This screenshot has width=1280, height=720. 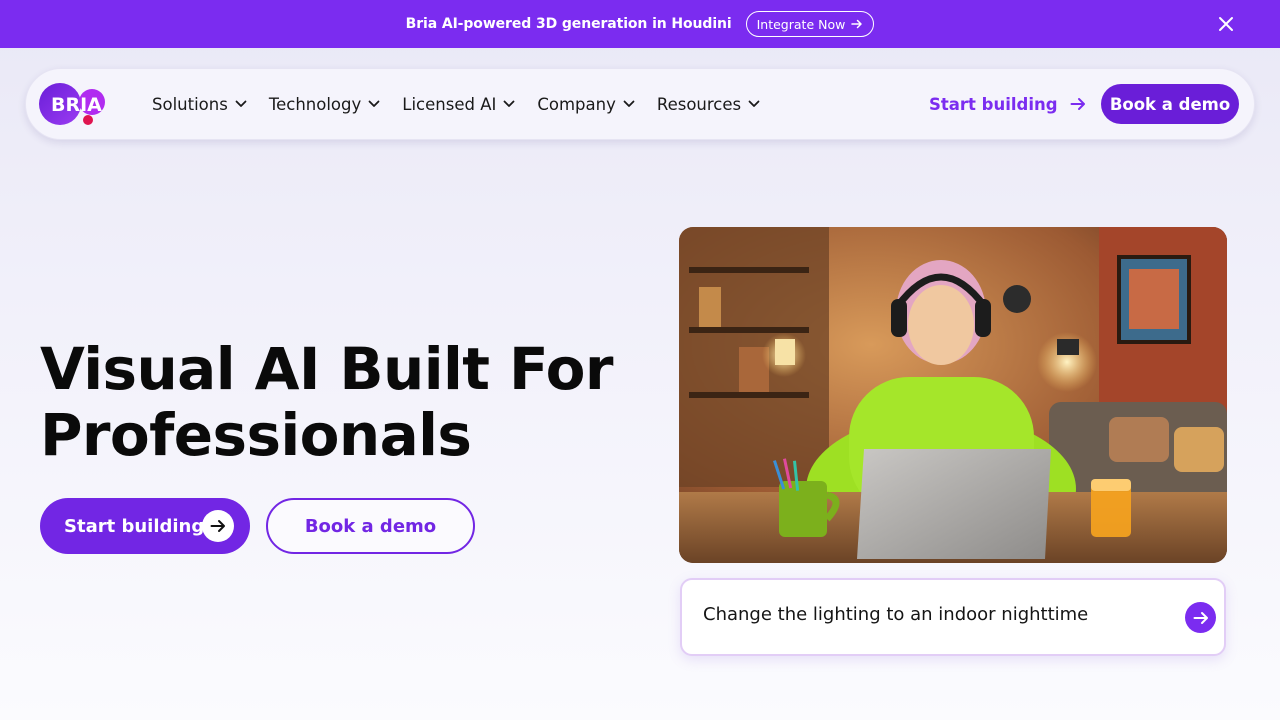 What do you see at coordinates (1226, 24) in the screenshot?
I see `close-icon` at bounding box center [1226, 24].